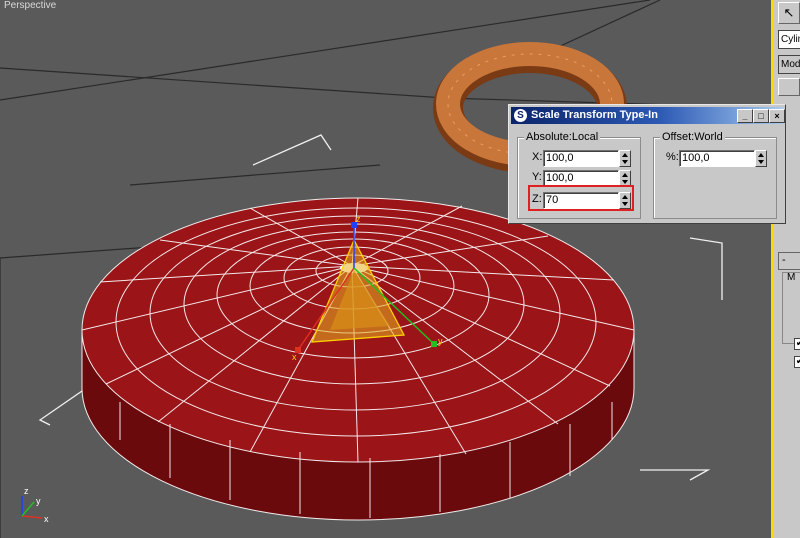 Image resolution: width=800 pixels, height=538 pixels. Describe the element at coordinates (520, 115) in the screenshot. I see `app-logo-icon: S` at that location.